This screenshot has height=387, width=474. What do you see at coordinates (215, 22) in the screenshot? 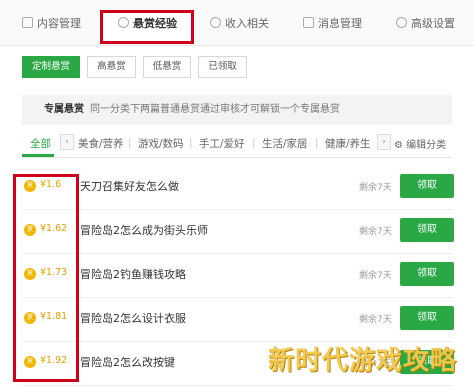
I see `coin-icon` at bounding box center [215, 22].